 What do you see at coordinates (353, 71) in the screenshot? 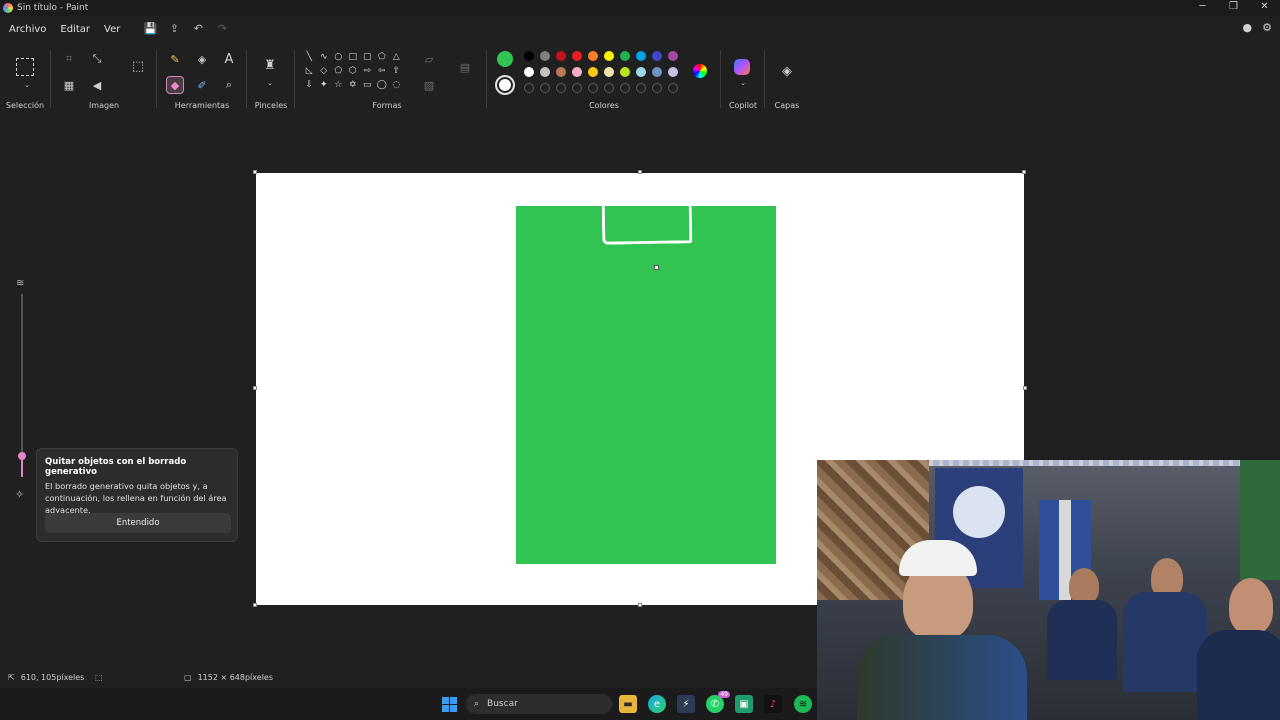
I see `hexagon-shape-icon: ⬡` at bounding box center [353, 71].